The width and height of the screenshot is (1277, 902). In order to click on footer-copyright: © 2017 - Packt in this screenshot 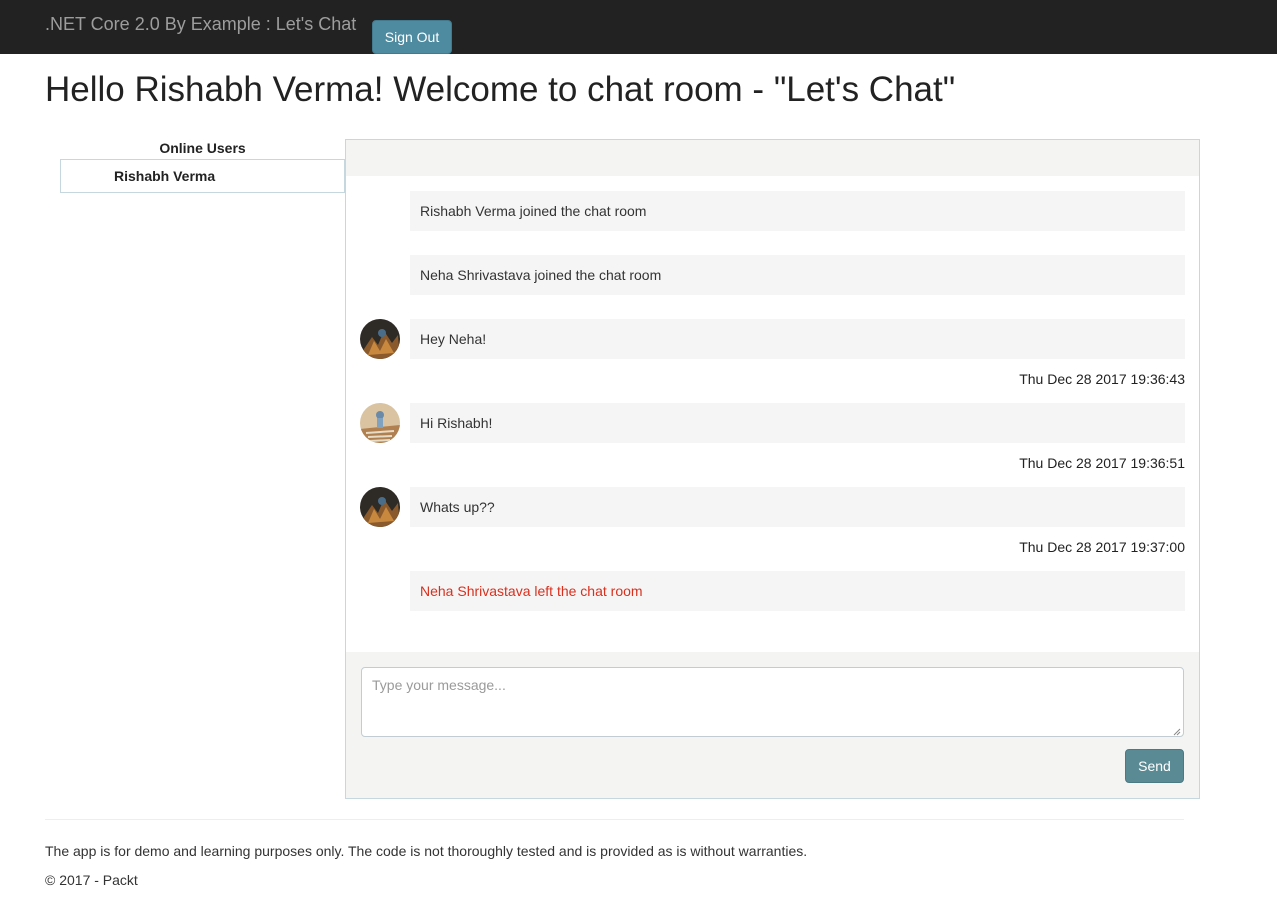, I will do `click(91, 880)`.